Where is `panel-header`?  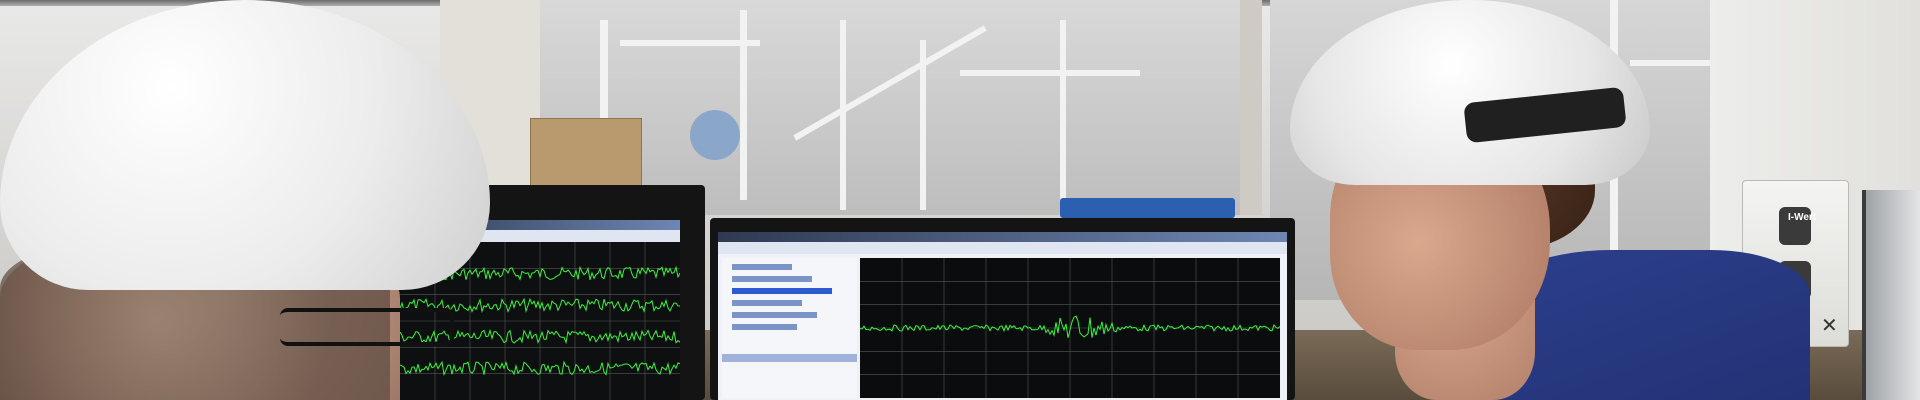
panel-header is located at coordinates (789, 358).